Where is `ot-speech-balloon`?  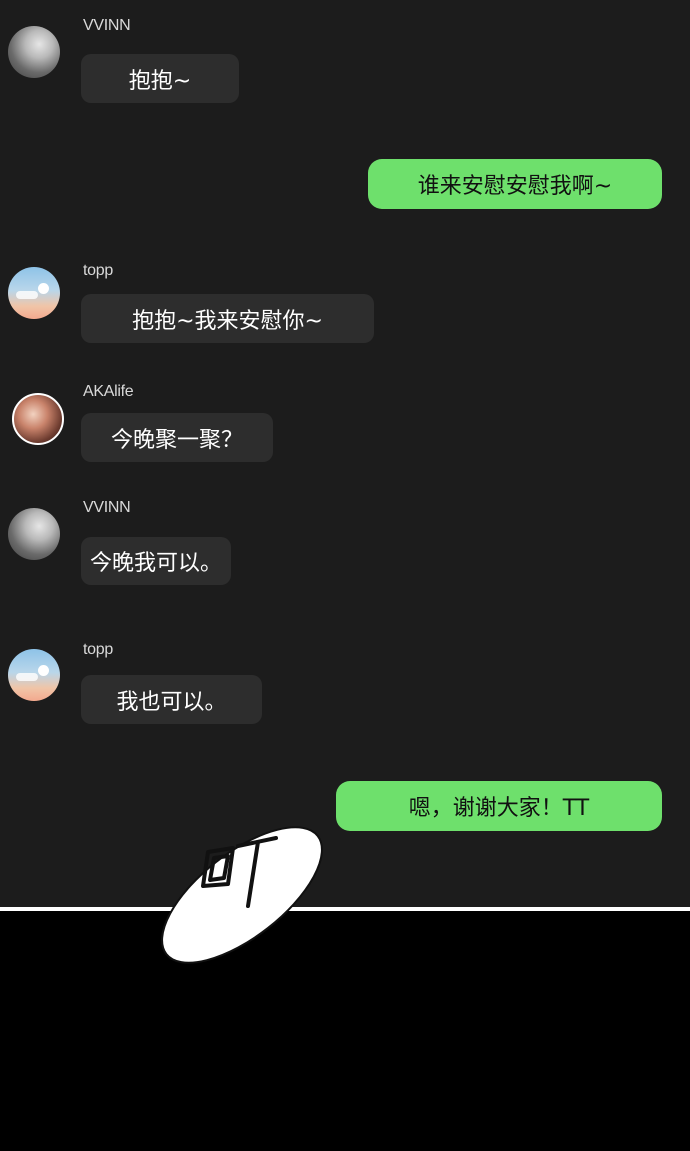 ot-speech-balloon is located at coordinates (242, 895).